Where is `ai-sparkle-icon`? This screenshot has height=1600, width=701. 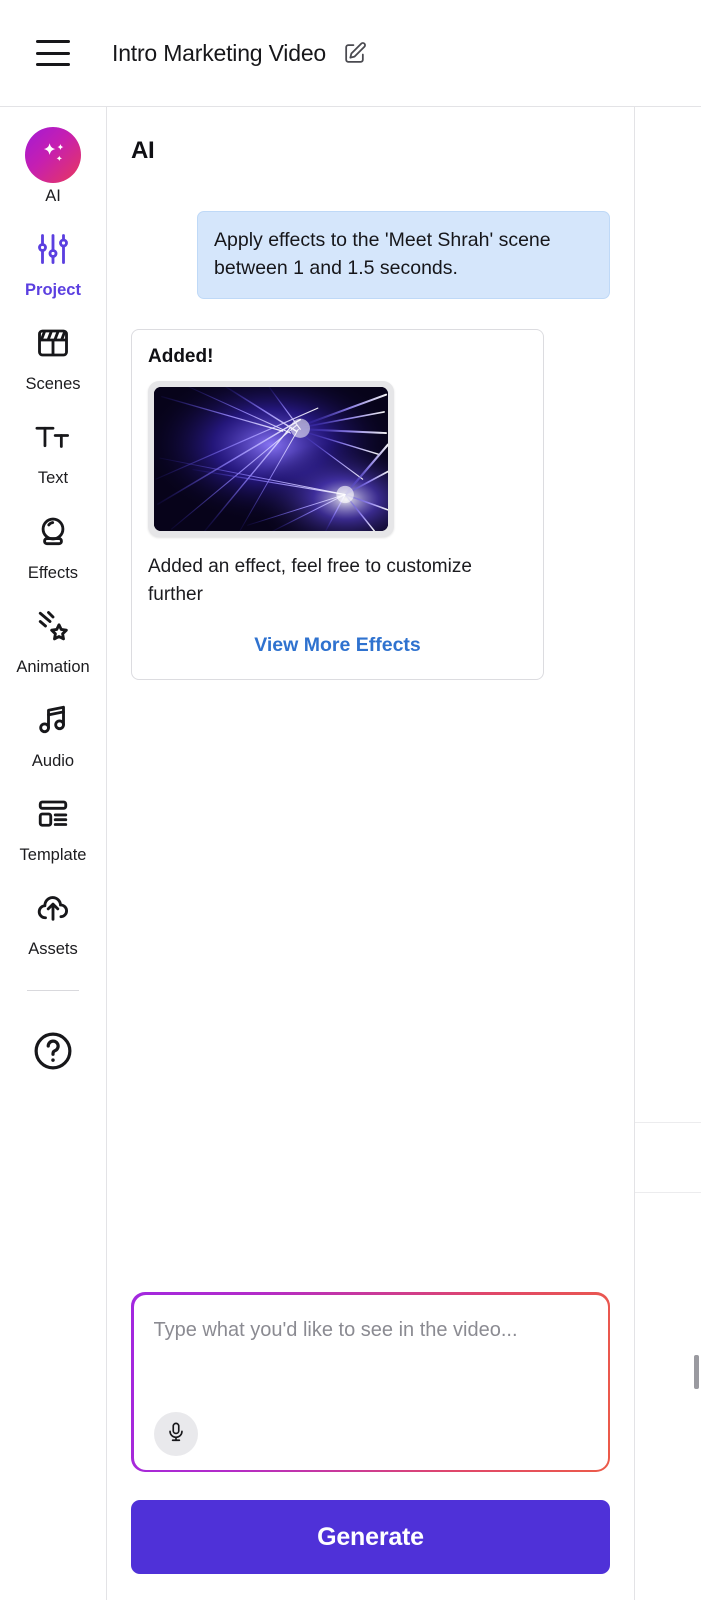
ai-sparkle-icon is located at coordinates (53, 155).